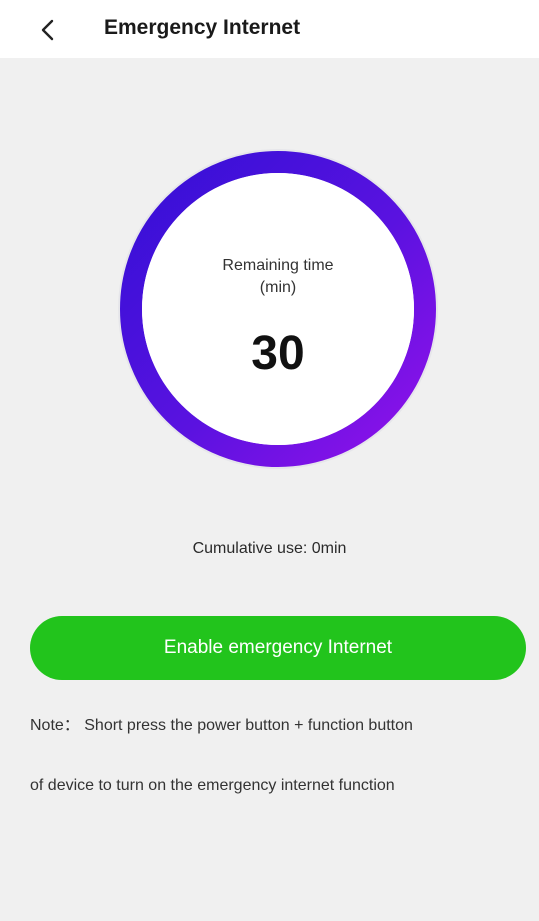 Image resolution: width=539 pixels, height=921 pixels. I want to click on remaining-time-label: Remaining time, so click(278, 265).